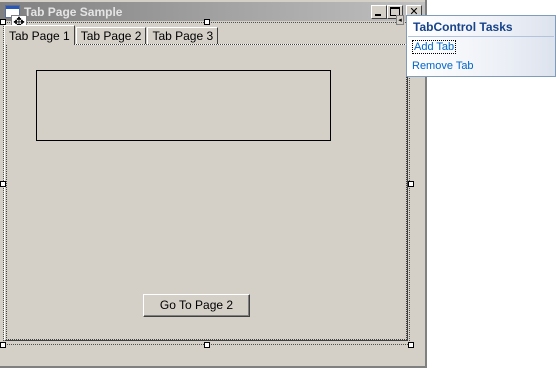  I want to click on remove-tab-link: Remove Tab, so click(443, 66).